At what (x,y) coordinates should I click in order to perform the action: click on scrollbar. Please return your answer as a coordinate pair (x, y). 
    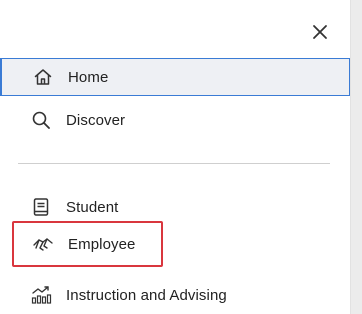
    Looking at the image, I should click on (356, 157).